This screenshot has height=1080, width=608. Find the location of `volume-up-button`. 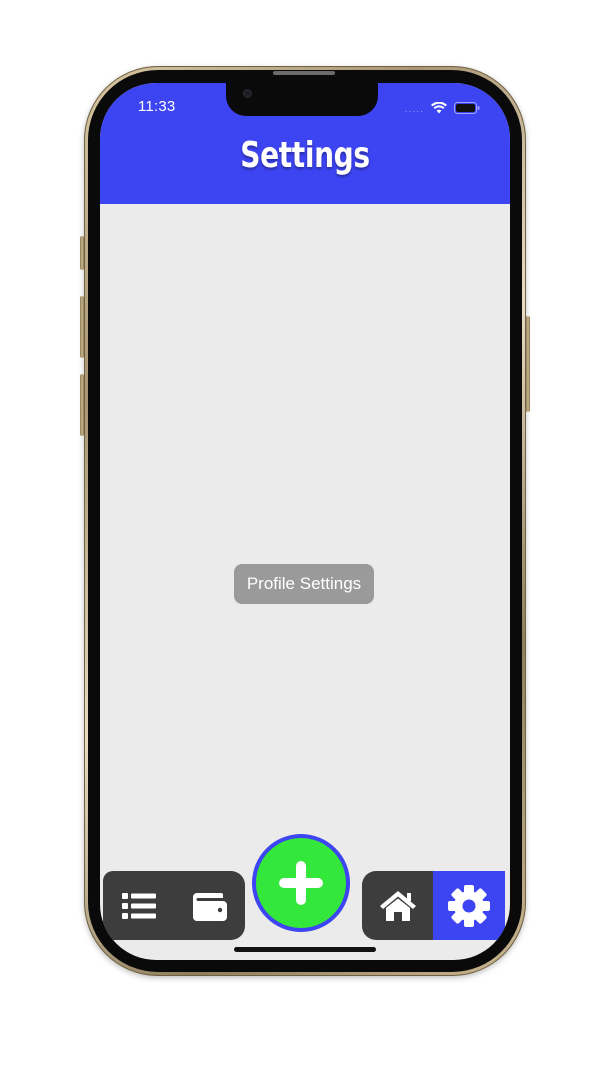

volume-up-button is located at coordinates (82, 327).